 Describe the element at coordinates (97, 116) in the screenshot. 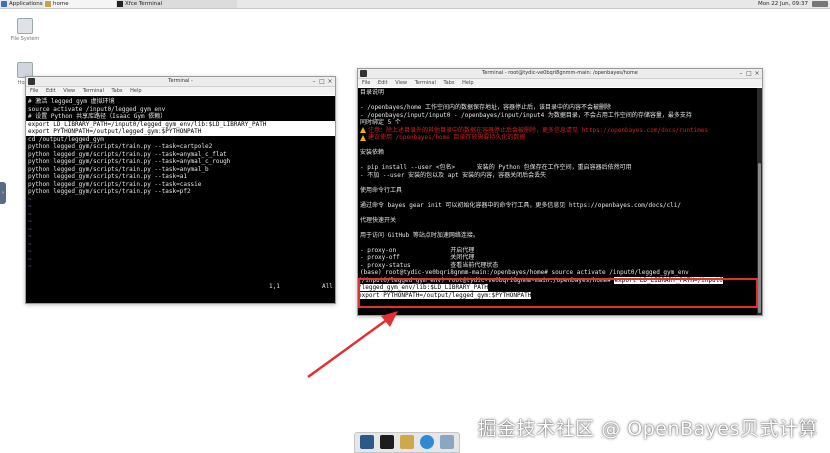

I see `terminal-line: # 设置 Python 共享库路径（Isaac Gym 依赖）` at that location.